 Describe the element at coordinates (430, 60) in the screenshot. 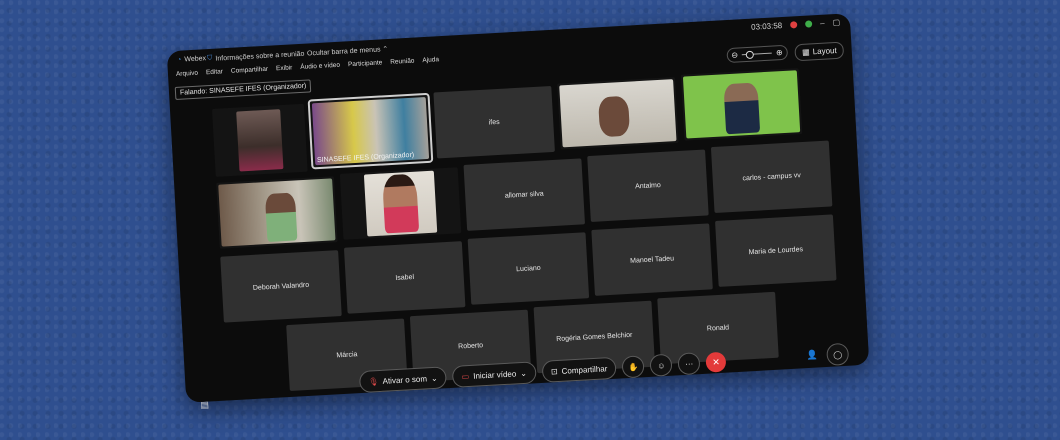

I see `menu-item-ajuda: Ajuda` at that location.